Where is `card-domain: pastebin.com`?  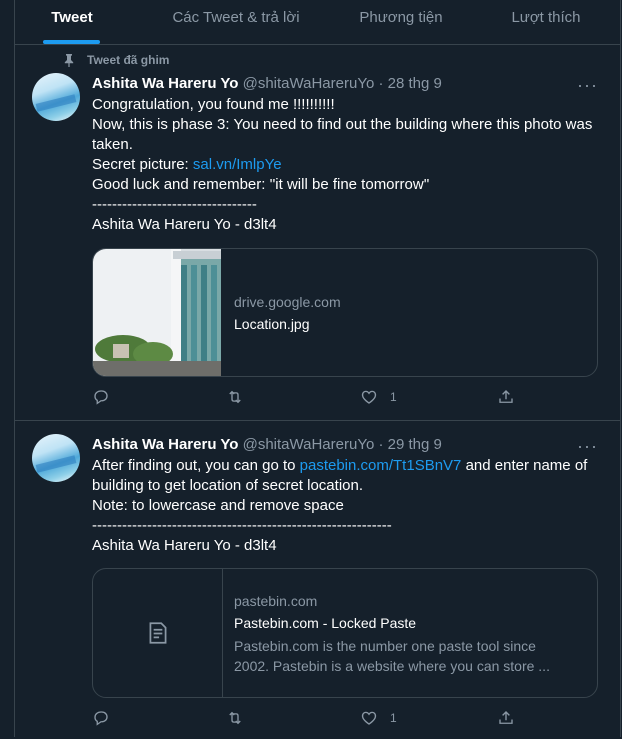
card-domain: pastebin.com is located at coordinates (276, 601).